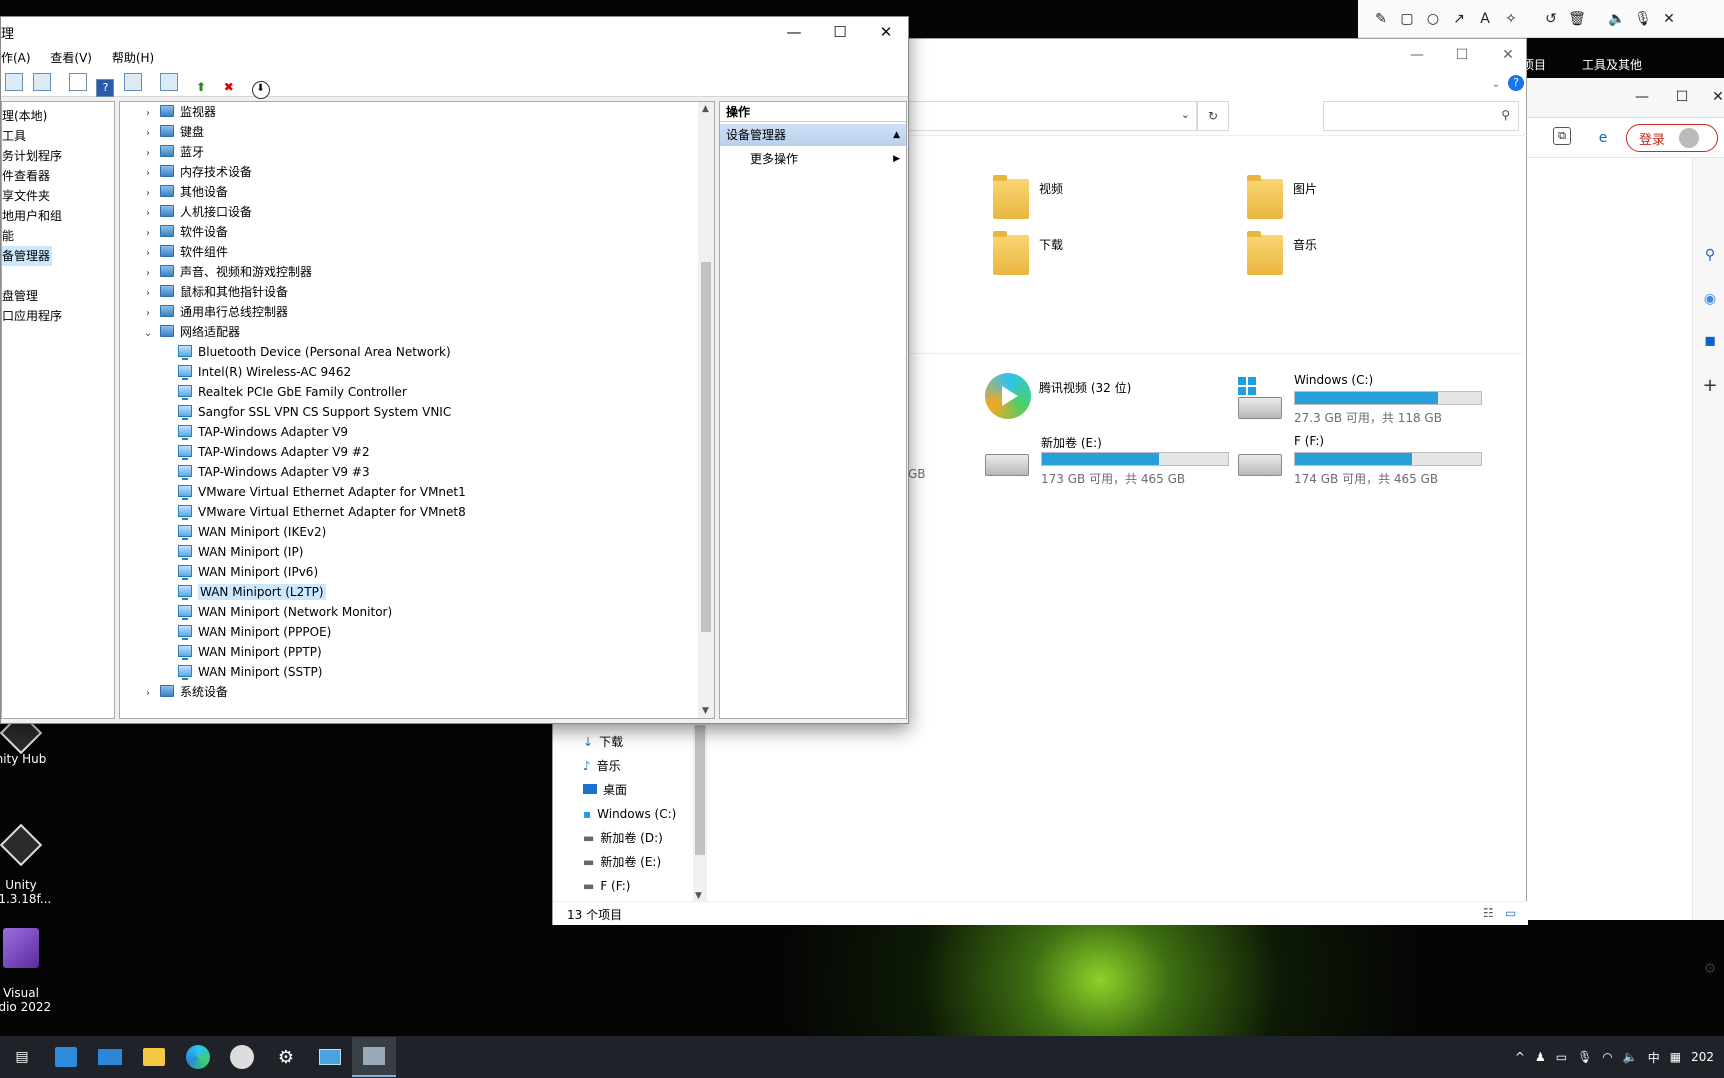 This screenshot has height=1078, width=1724. I want to click on drive-item-tencent-video: 腾讯视频 (32 位), so click(1058, 396).